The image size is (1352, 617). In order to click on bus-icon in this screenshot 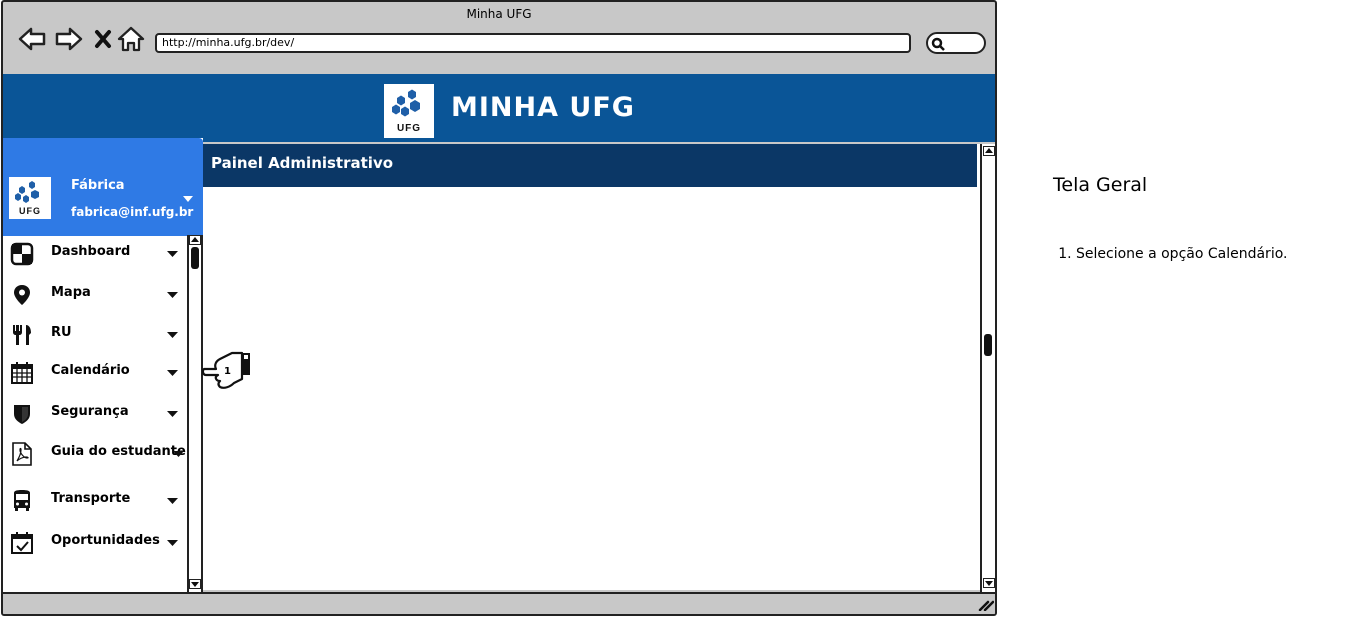, I will do `click(22, 500)`.